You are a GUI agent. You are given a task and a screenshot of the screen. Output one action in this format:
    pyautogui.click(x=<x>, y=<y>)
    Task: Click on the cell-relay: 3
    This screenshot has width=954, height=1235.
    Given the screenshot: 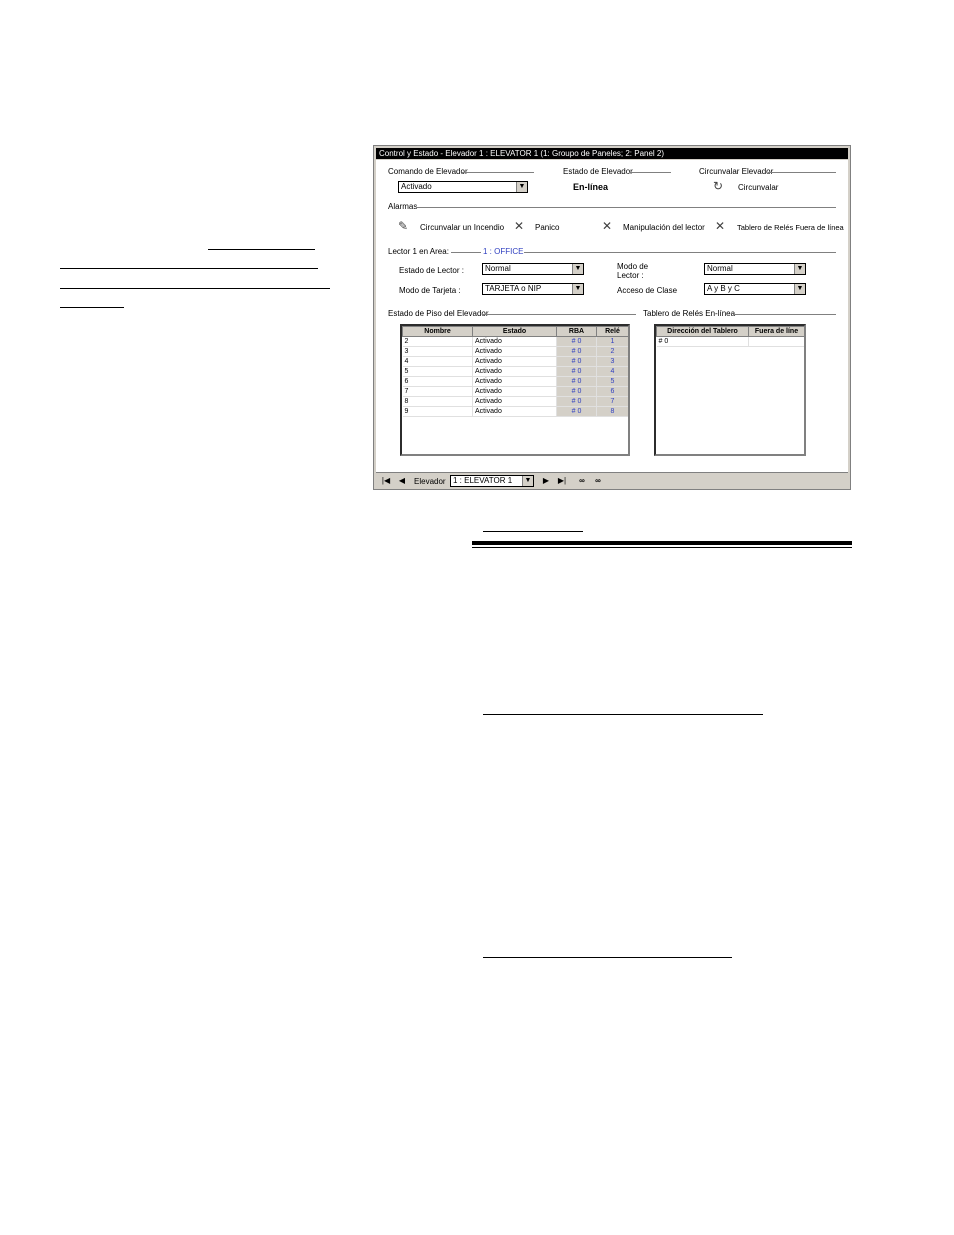 What is the action you would take?
    pyautogui.click(x=612, y=361)
    